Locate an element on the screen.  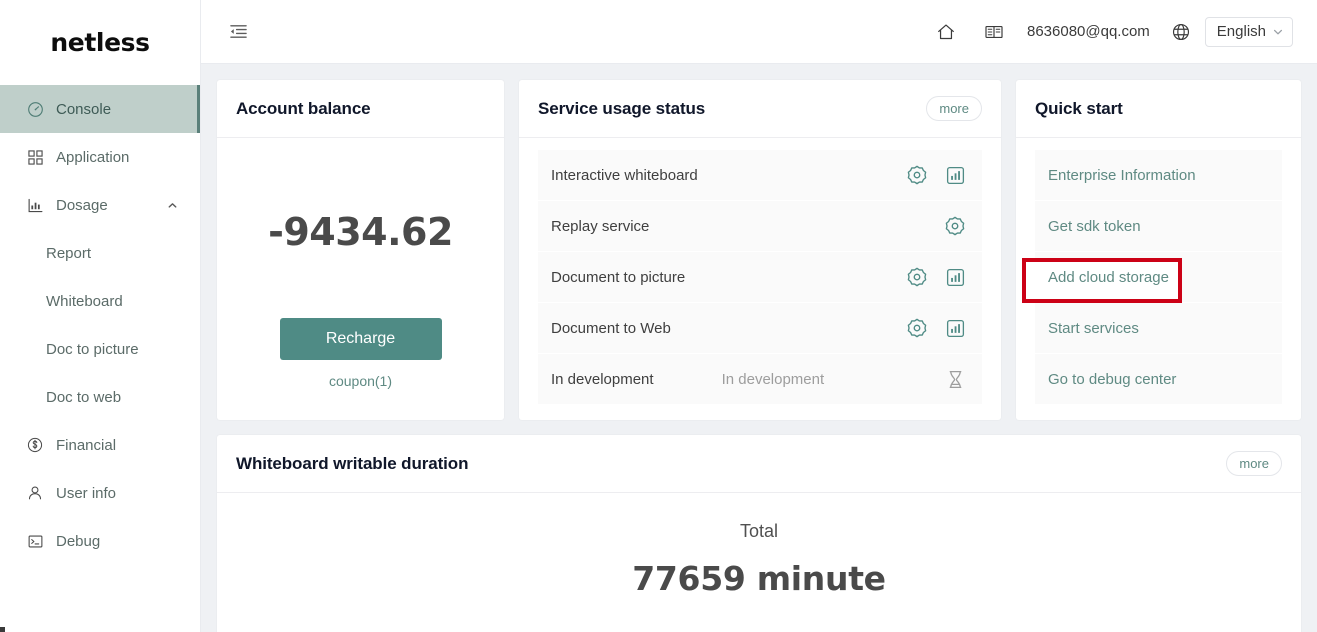
service-name: Document to picture is located at coordinates (618, 277).